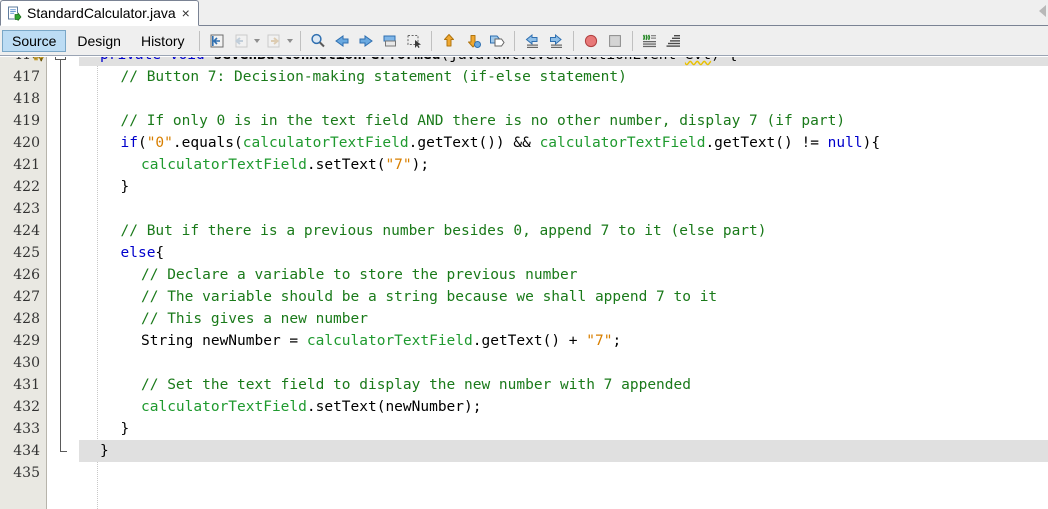 The image size is (1048, 509). What do you see at coordinates (159, 143) in the screenshot?
I see `code-token-str: "0"` at bounding box center [159, 143].